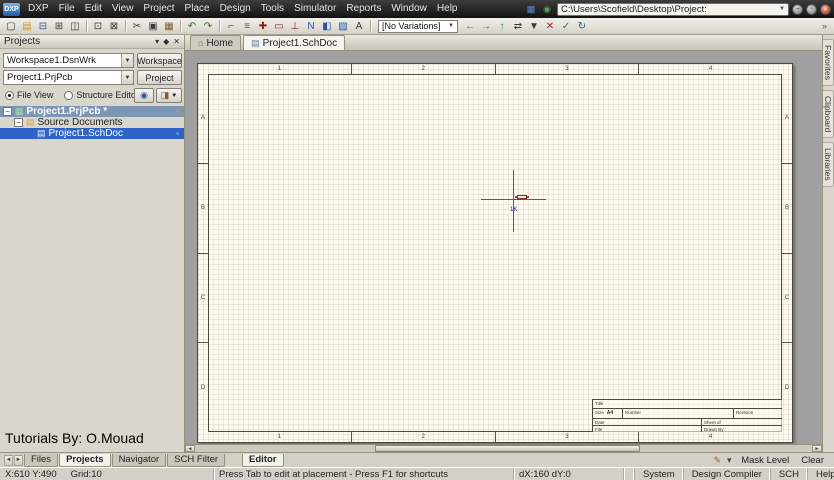 Image resolution: width=834 pixels, height=480 pixels. Describe the element at coordinates (75, 26) in the screenshot. I see `print-preview-icon: ◫` at that location.